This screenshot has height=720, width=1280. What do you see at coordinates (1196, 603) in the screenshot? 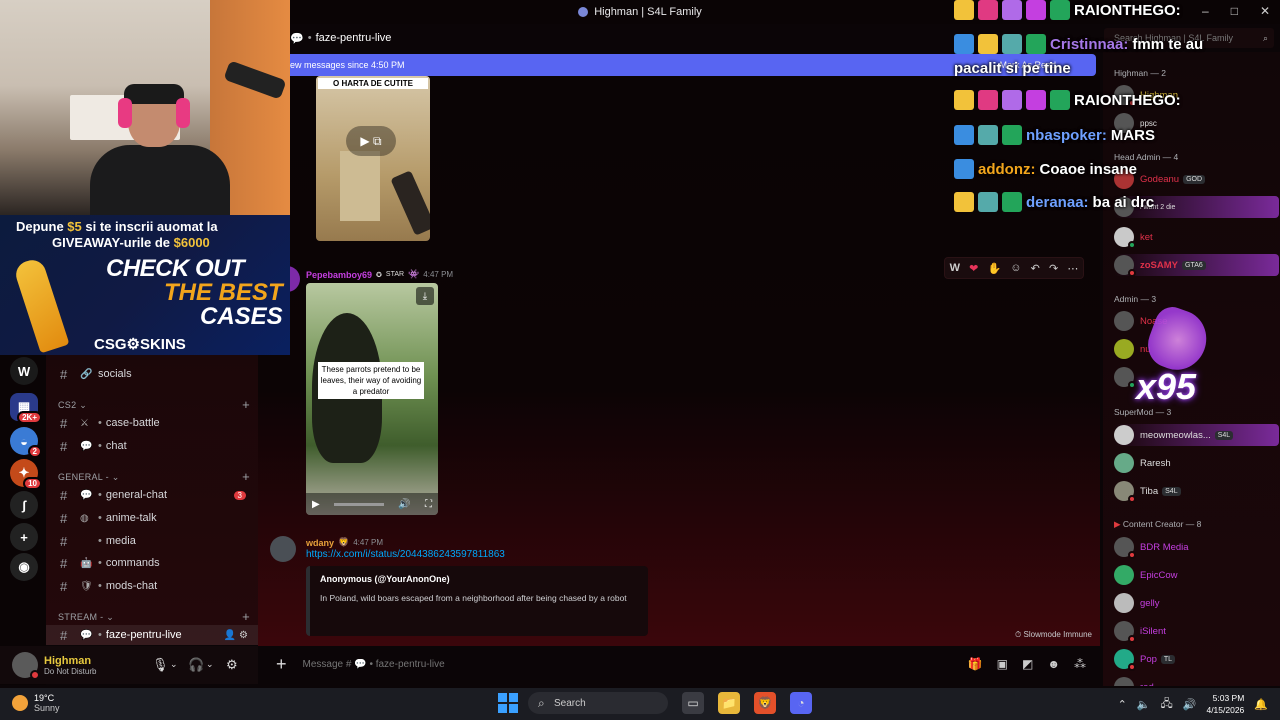
I see `member-item: gelly` at bounding box center [1196, 603].